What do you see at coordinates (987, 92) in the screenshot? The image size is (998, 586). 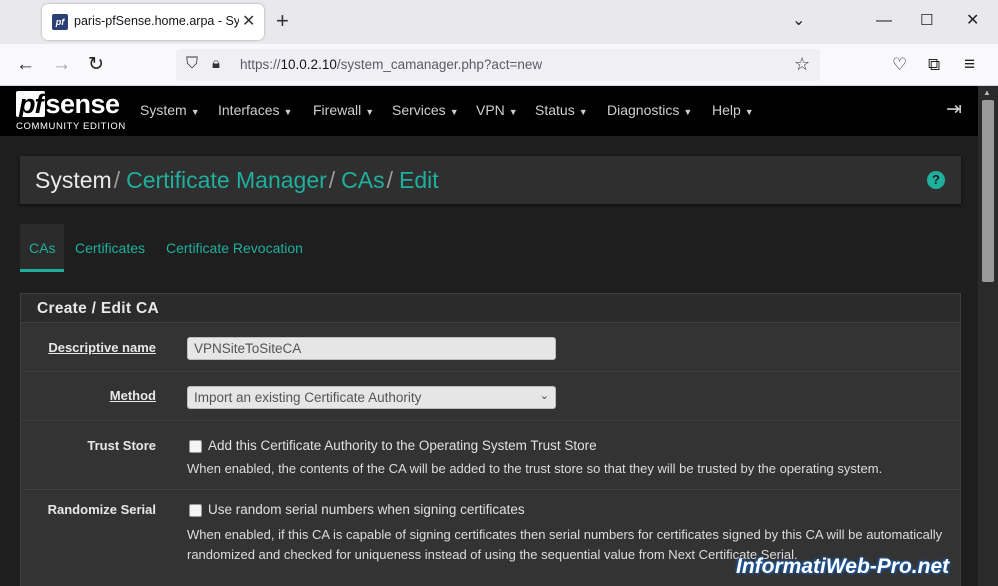 I see `scroll-up-icon: ▲` at bounding box center [987, 92].